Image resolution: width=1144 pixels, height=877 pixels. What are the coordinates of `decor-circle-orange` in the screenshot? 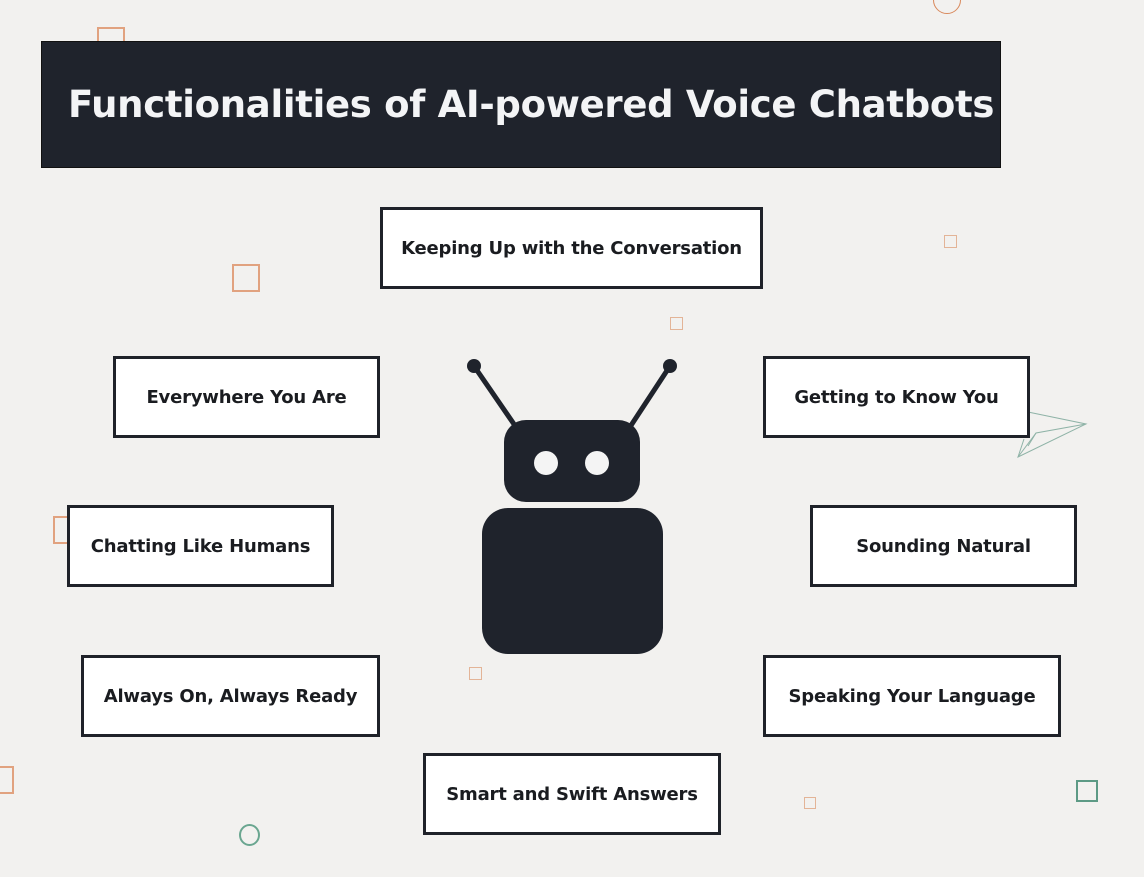 It's located at (947, 7).